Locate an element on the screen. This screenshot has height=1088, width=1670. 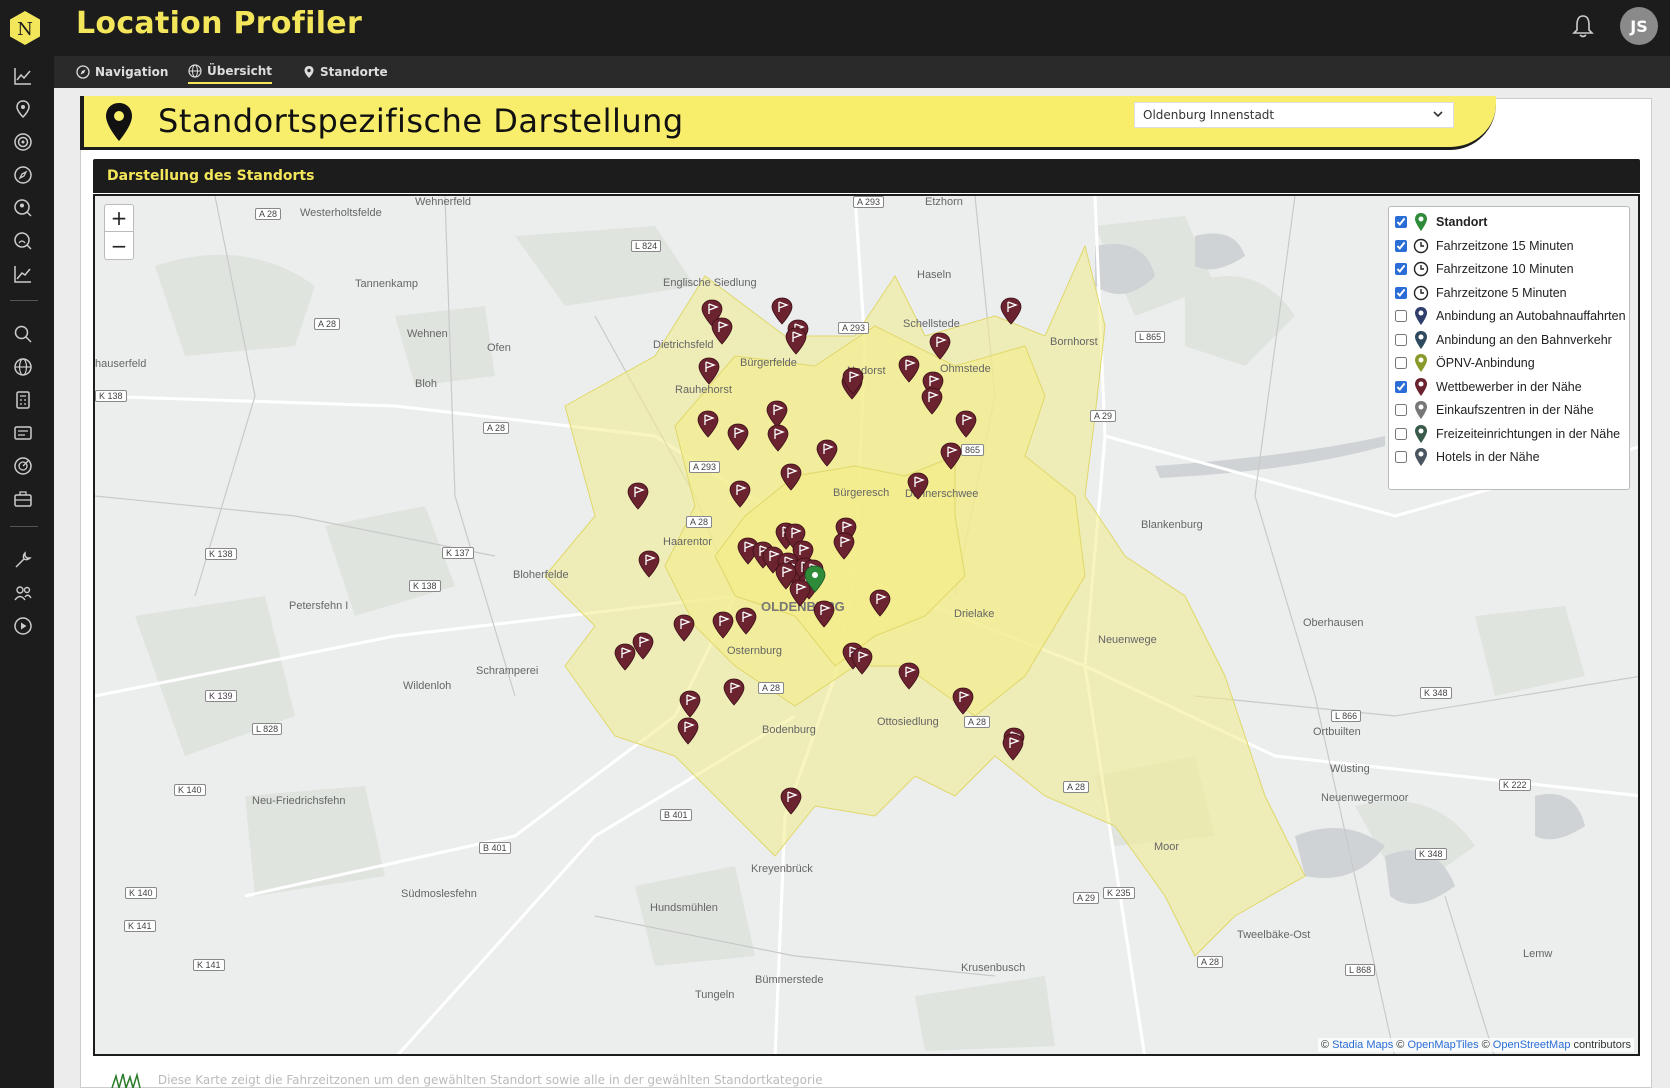
legend-item: Wettbewerber in der Nähe is located at coordinates (1488, 387).